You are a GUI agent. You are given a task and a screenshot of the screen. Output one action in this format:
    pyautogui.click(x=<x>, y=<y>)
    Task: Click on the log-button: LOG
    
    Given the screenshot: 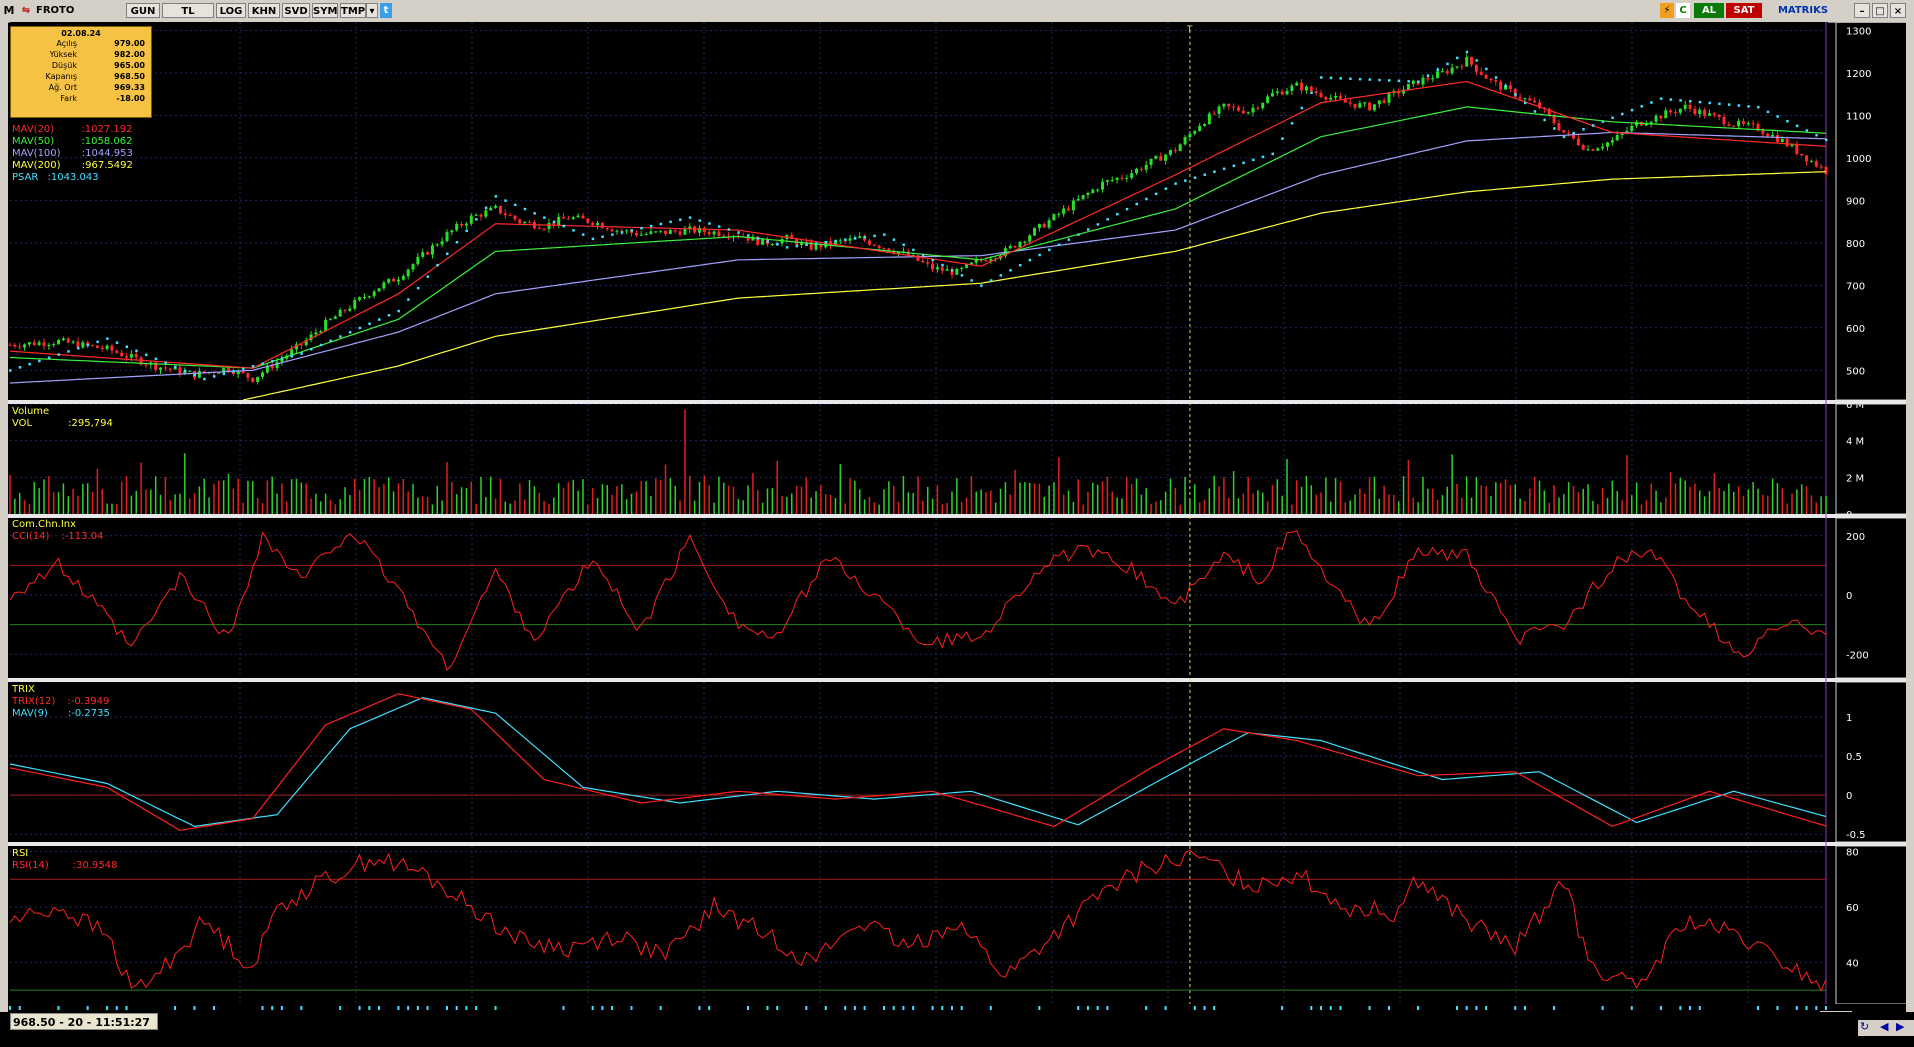 What is the action you would take?
    pyautogui.click(x=231, y=10)
    